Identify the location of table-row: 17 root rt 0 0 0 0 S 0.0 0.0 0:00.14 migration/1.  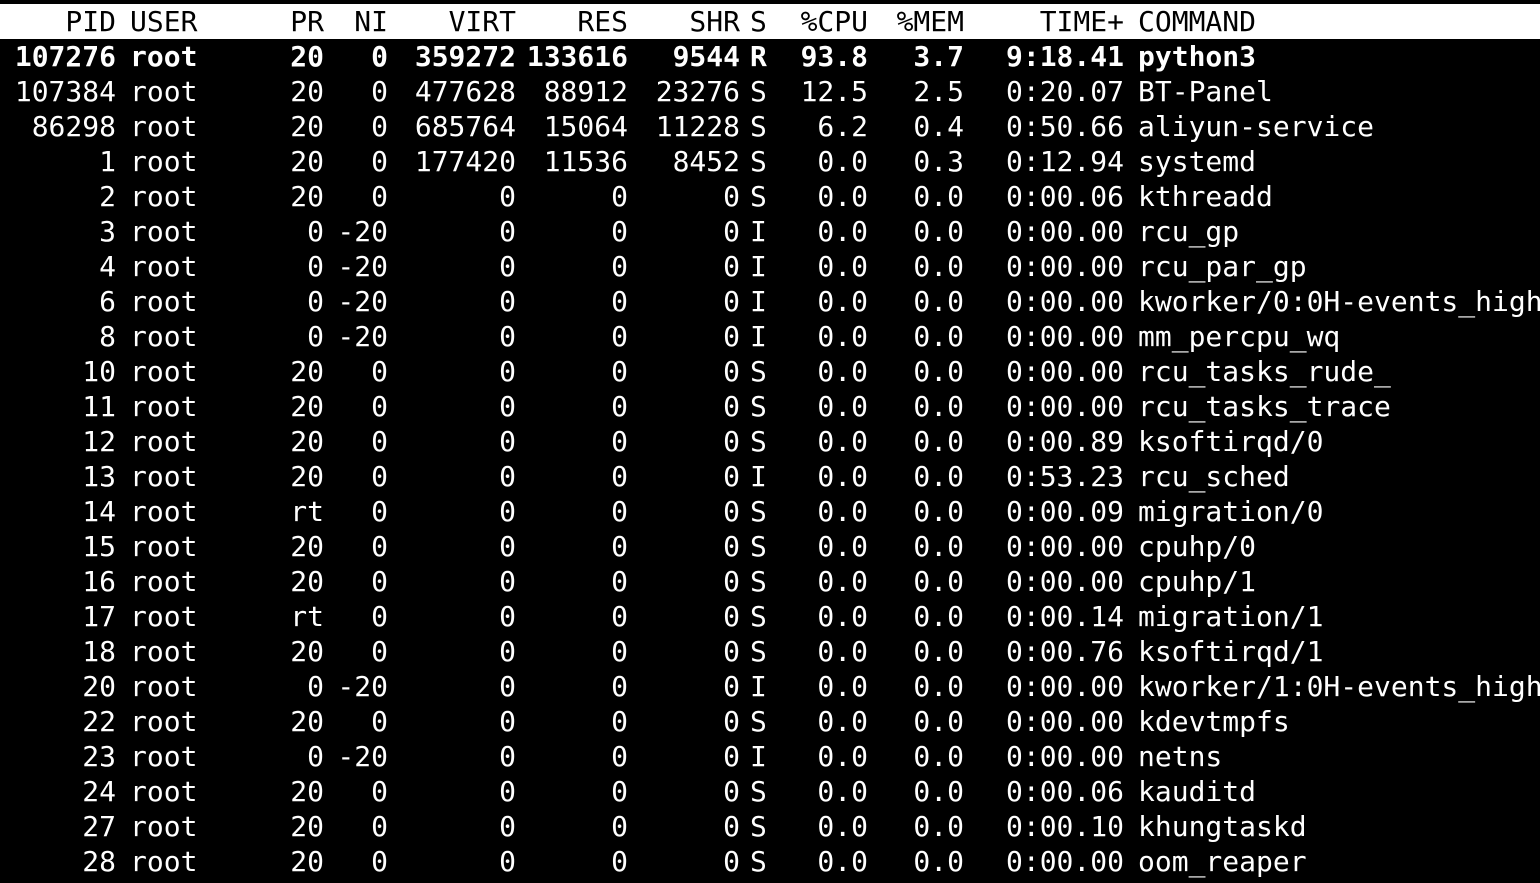
(770, 616).